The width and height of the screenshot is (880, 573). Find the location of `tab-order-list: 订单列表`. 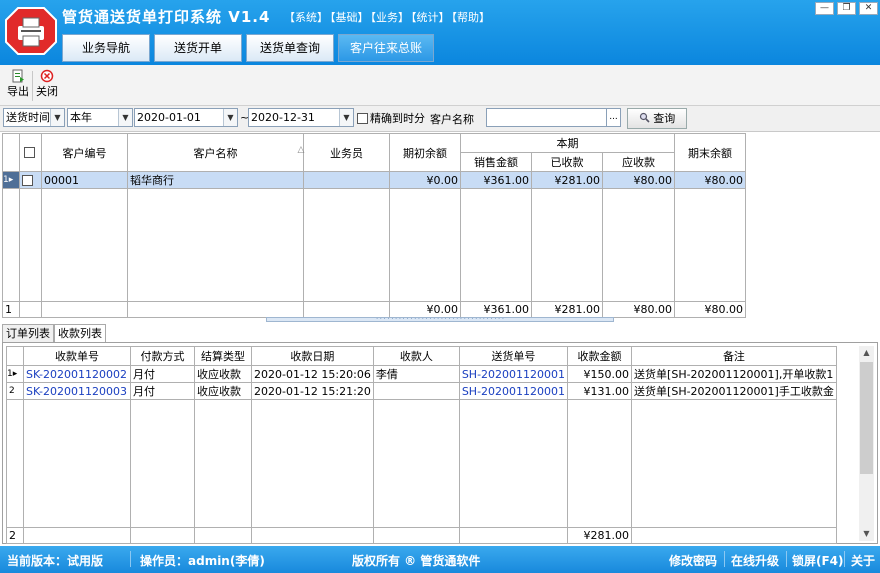

tab-order-list: 订单列表 is located at coordinates (28, 333).